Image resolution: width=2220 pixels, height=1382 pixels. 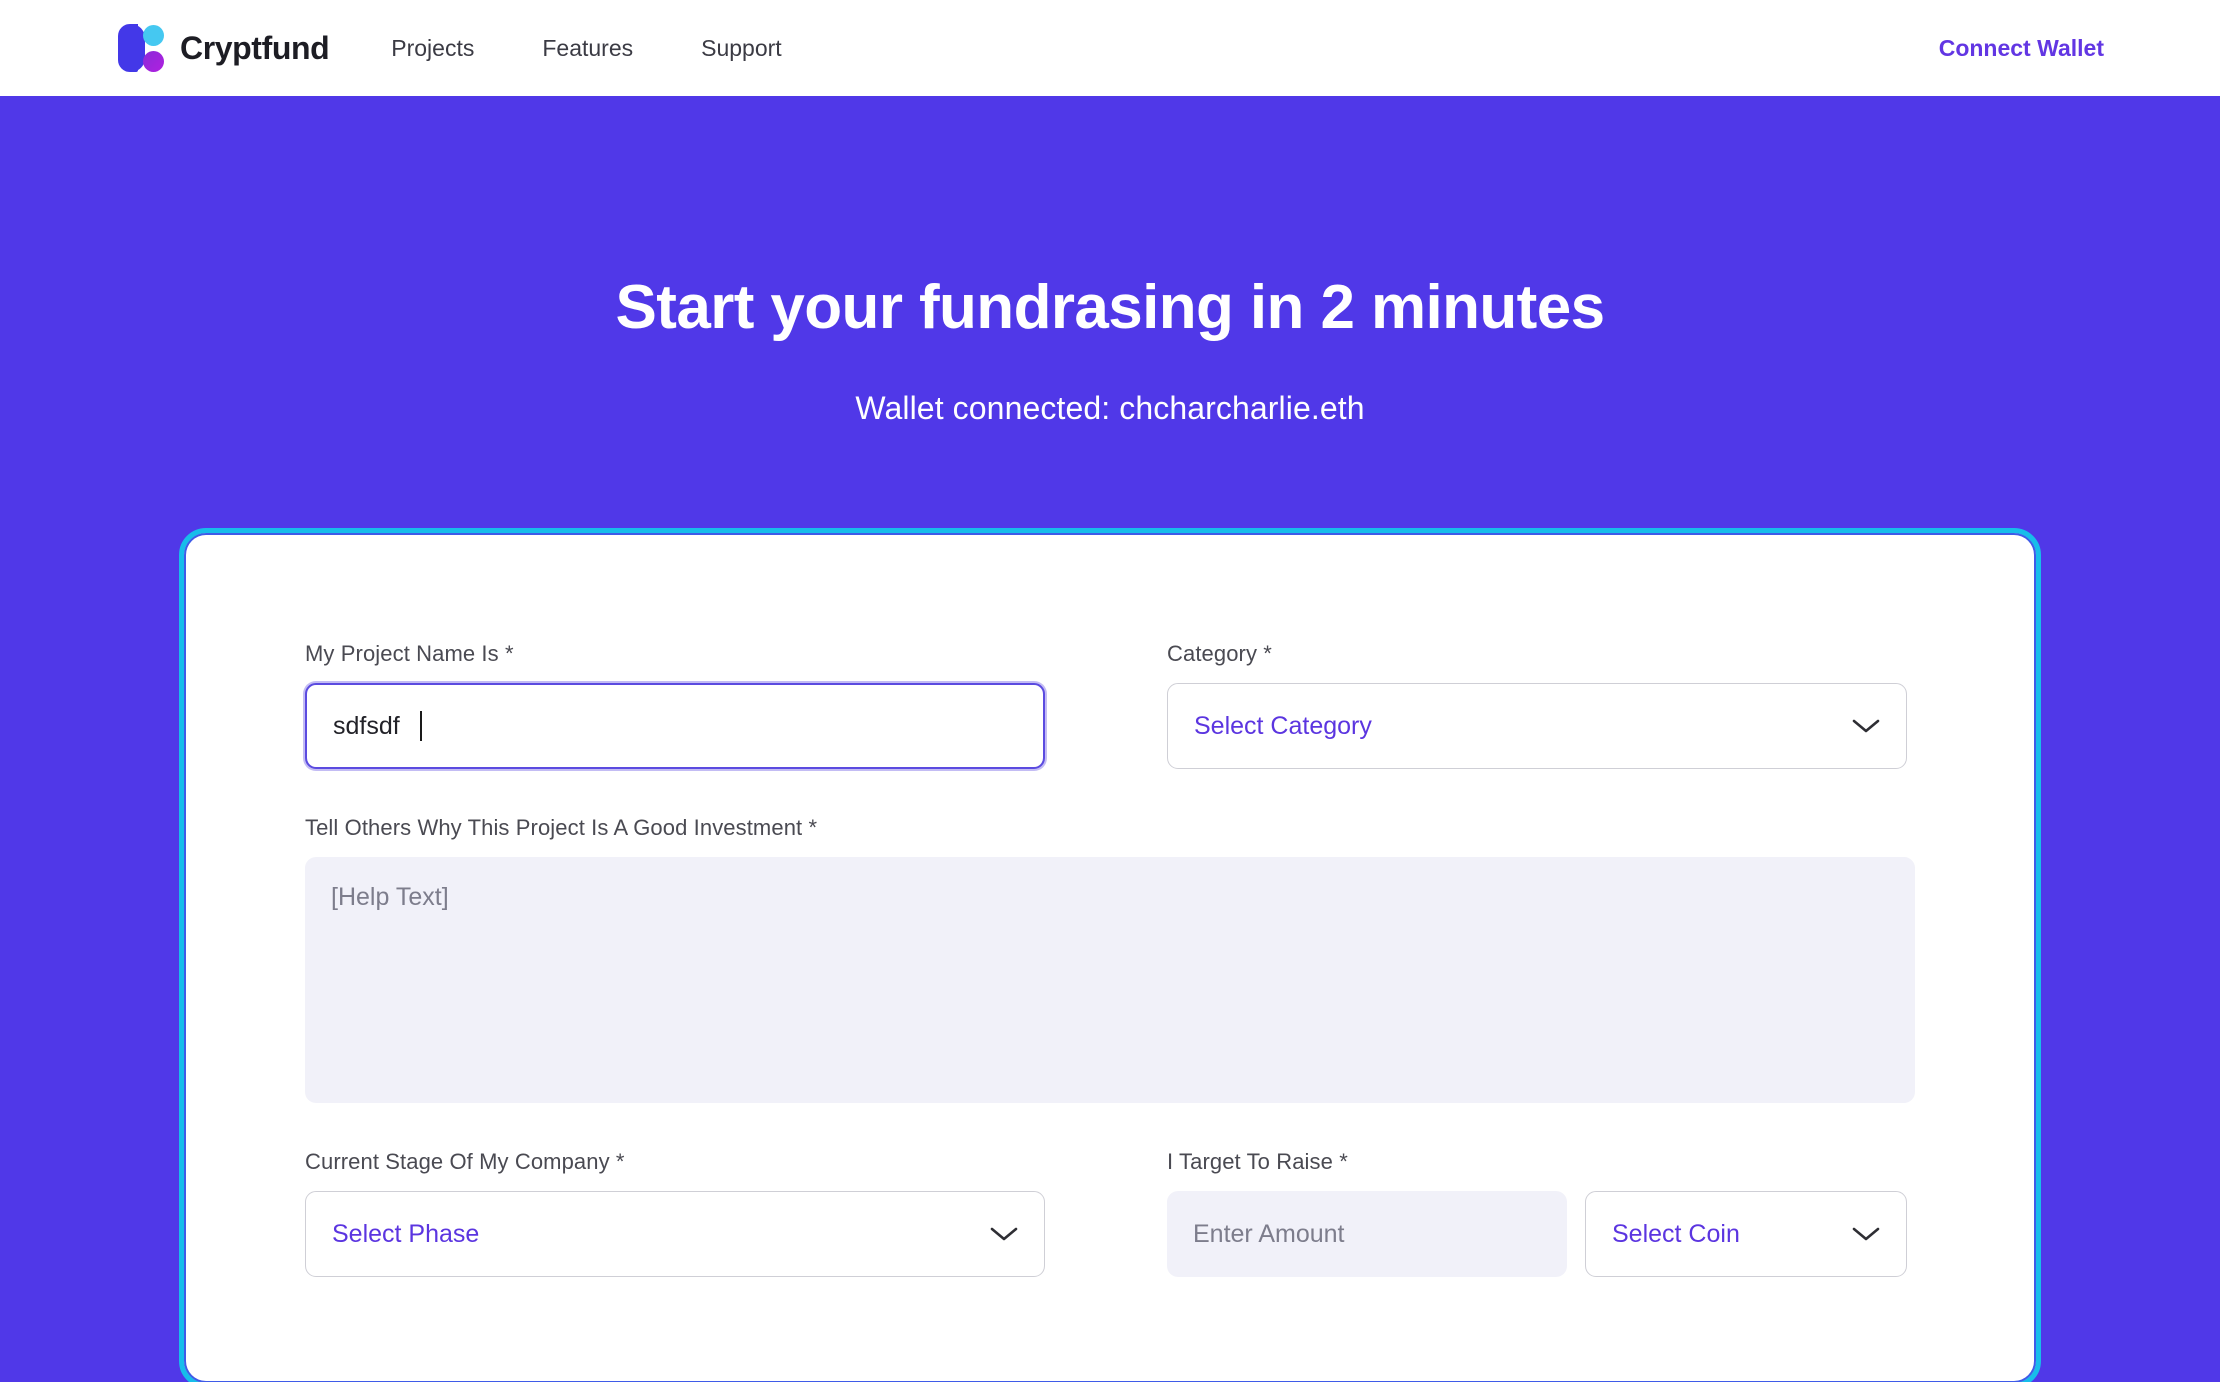 What do you see at coordinates (1367, 1234) in the screenshot?
I see `target-amount-input: Enter Amount` at bounding box center [1367, 1234].